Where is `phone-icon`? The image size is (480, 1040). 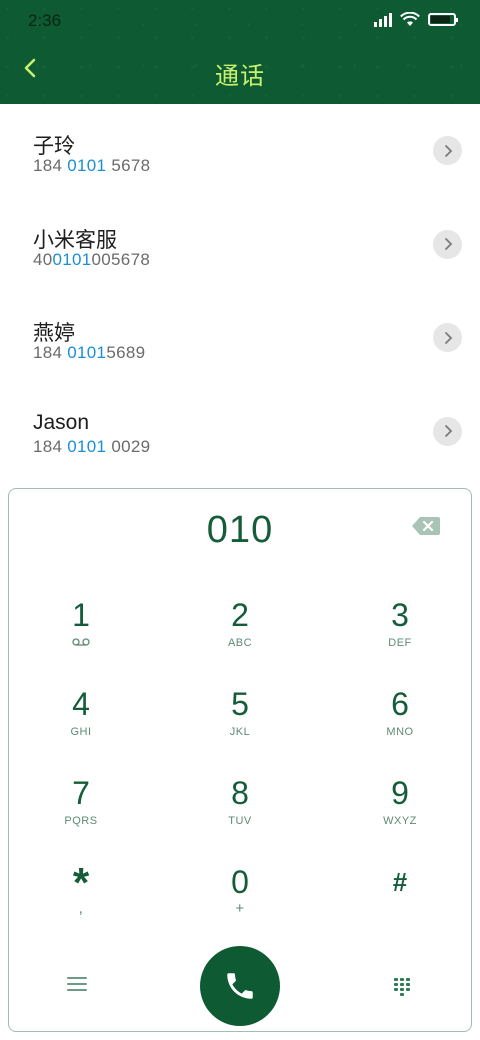
phone-icon is located at coordinates (240, 986).